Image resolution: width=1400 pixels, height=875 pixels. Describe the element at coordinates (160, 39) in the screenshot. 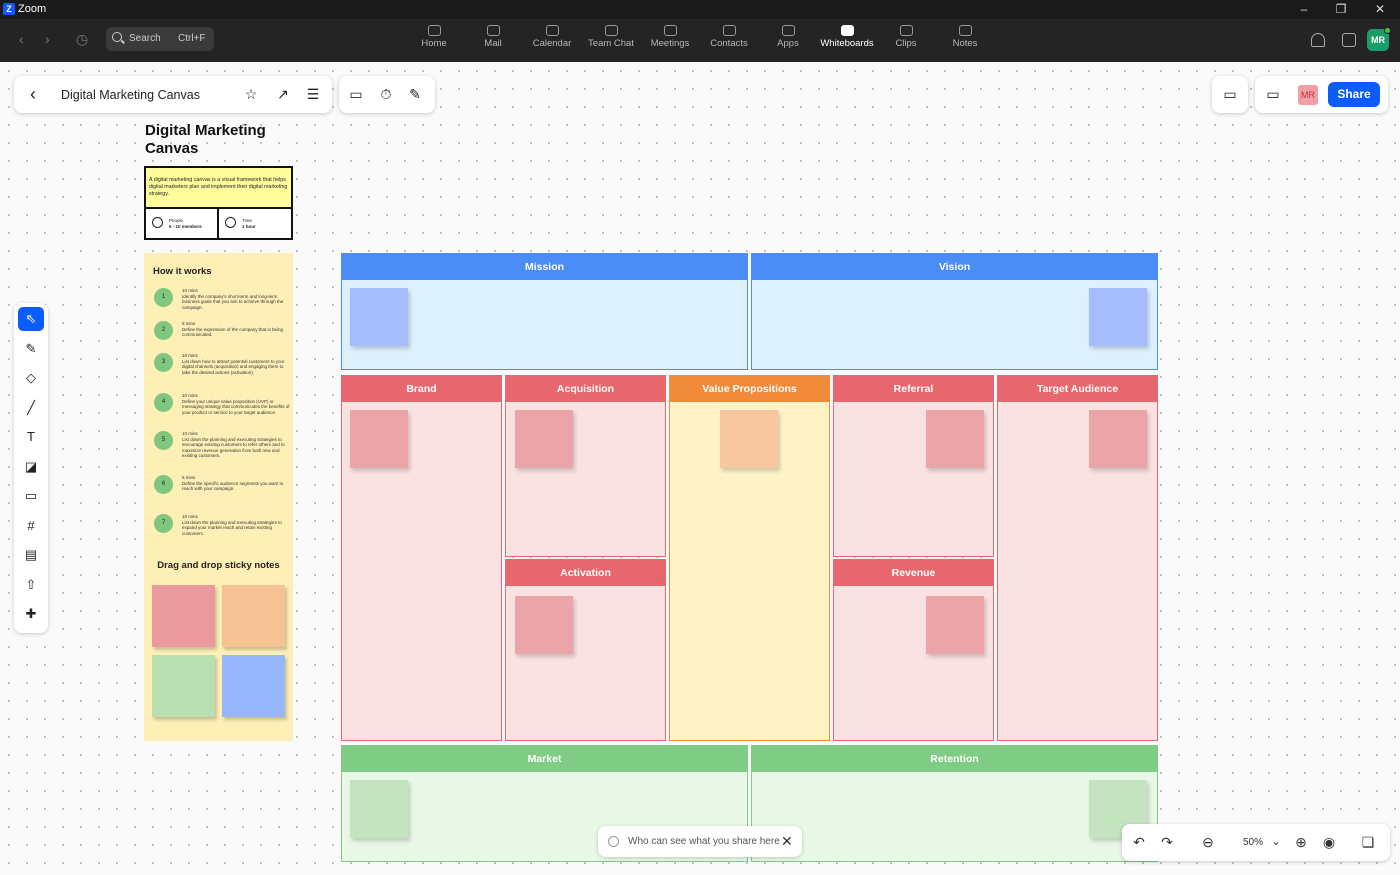

I see `search-box: Search Ctrl+F` at that location.